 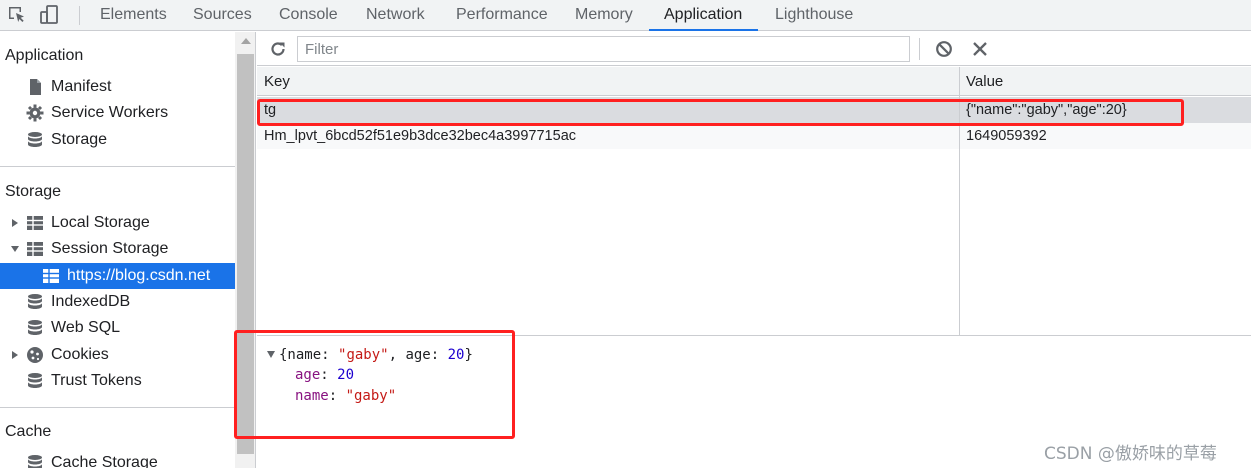 What do you see at coordinates (86, 327) in the screenshot?
I see `sidebar-item-label: Web SQL` at bounding box center [86, 327].